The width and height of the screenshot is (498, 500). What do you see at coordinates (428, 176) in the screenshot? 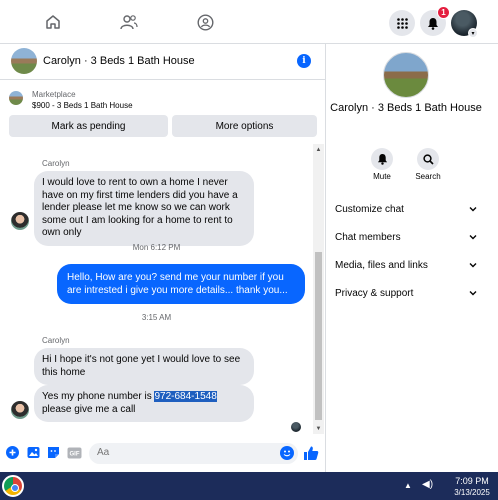
I see `search-label: Search` at bounding box center [428, 176].